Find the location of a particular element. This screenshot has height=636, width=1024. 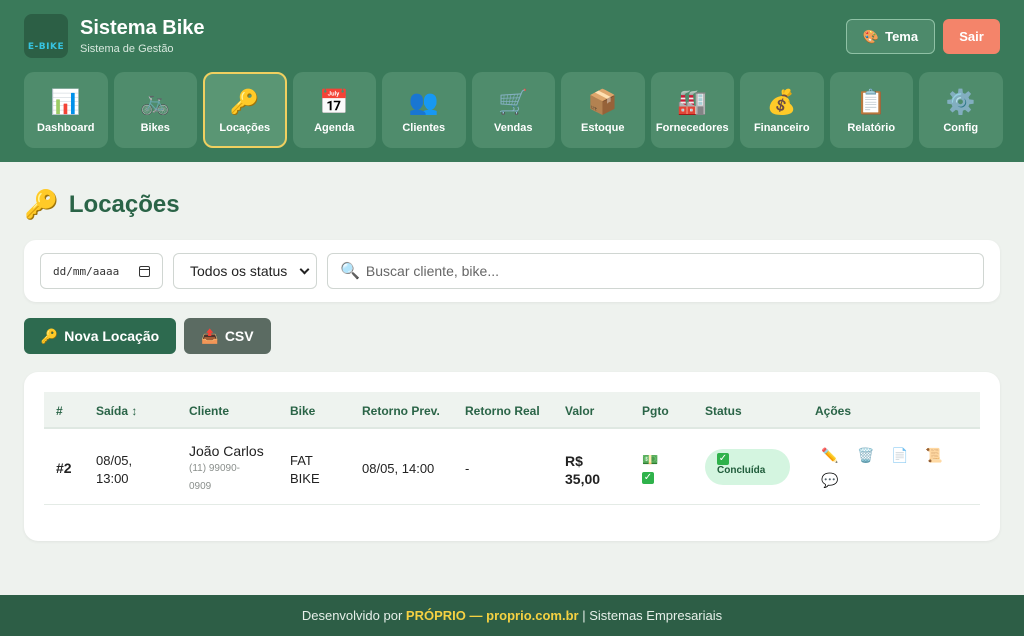

chart-icon: 📊 is located at coordinates (65, 102).